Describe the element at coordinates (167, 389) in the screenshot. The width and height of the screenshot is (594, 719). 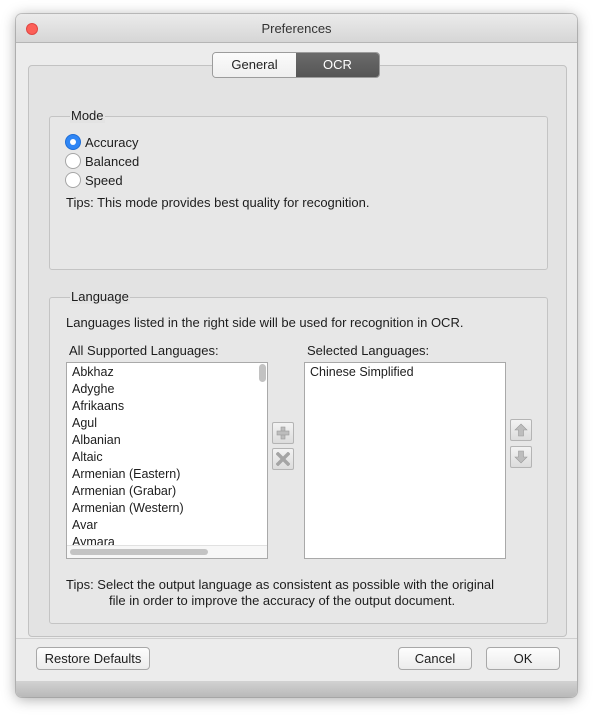
I see `list-item: Adyghe` at that location.